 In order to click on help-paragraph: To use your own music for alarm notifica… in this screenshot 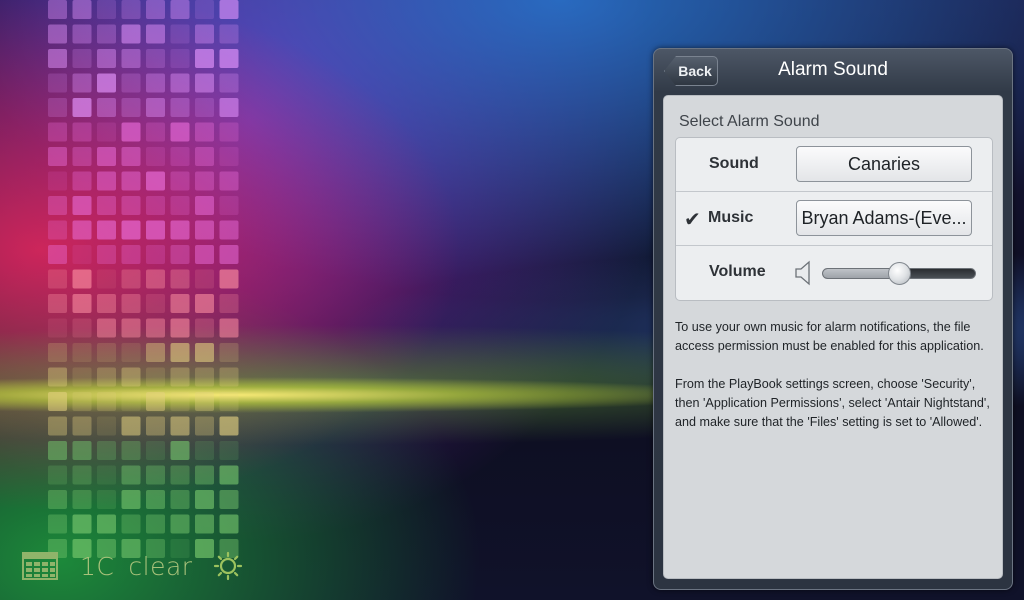, I will do `click(829, 336)`.